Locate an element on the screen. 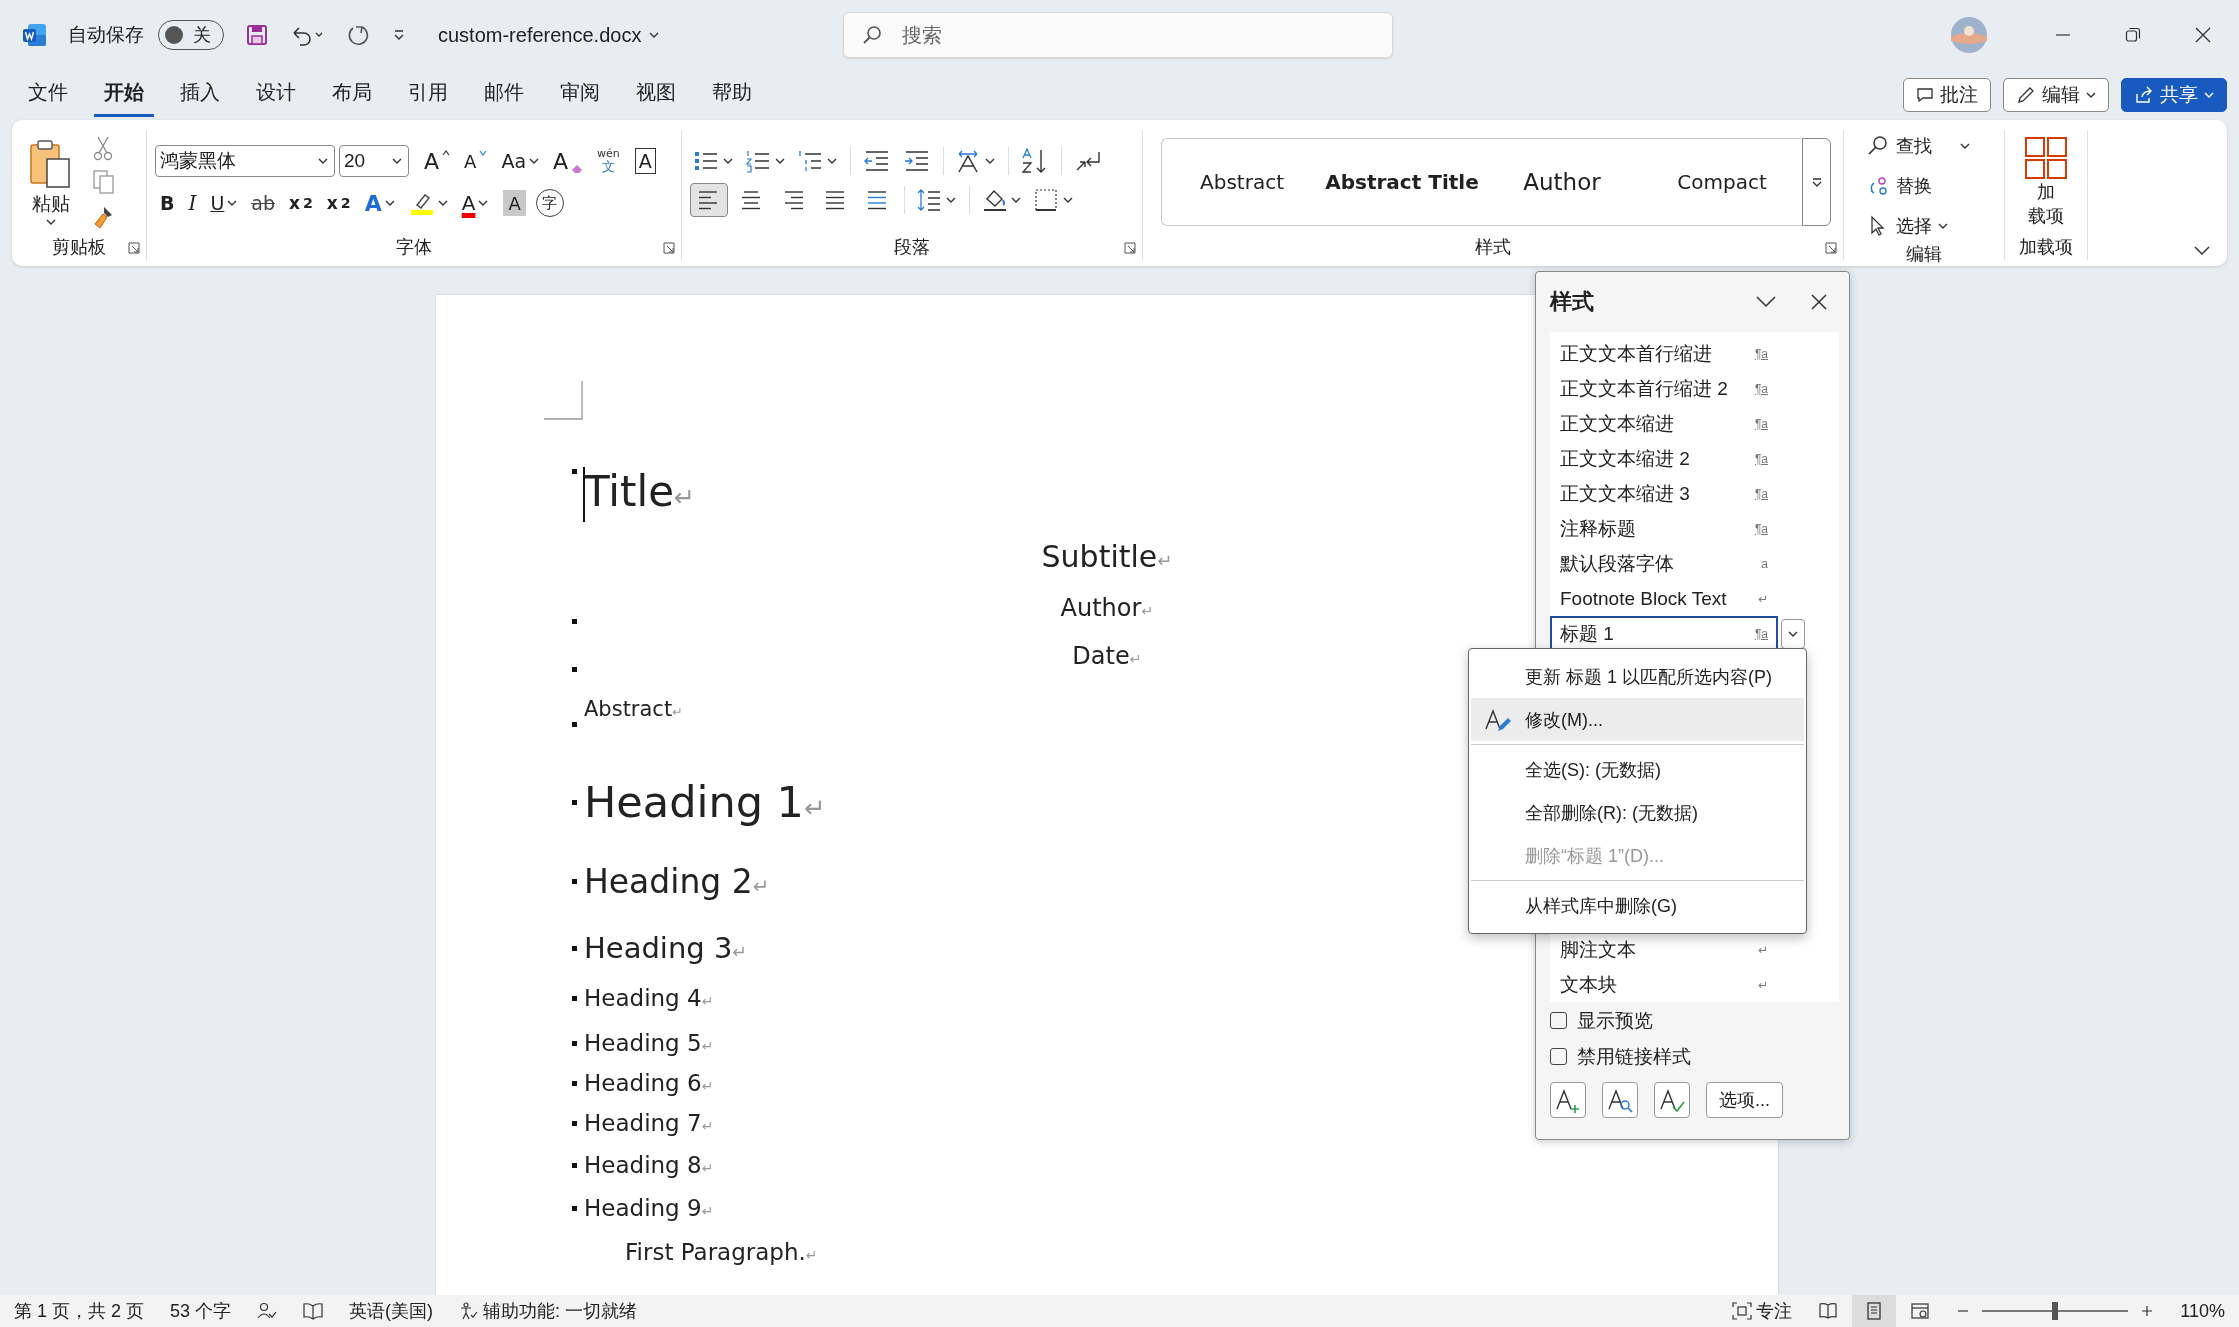 Image resolution: width=2239 pixels, height=1327 pixels. borders-icon is located at coordinates (1054, 200).